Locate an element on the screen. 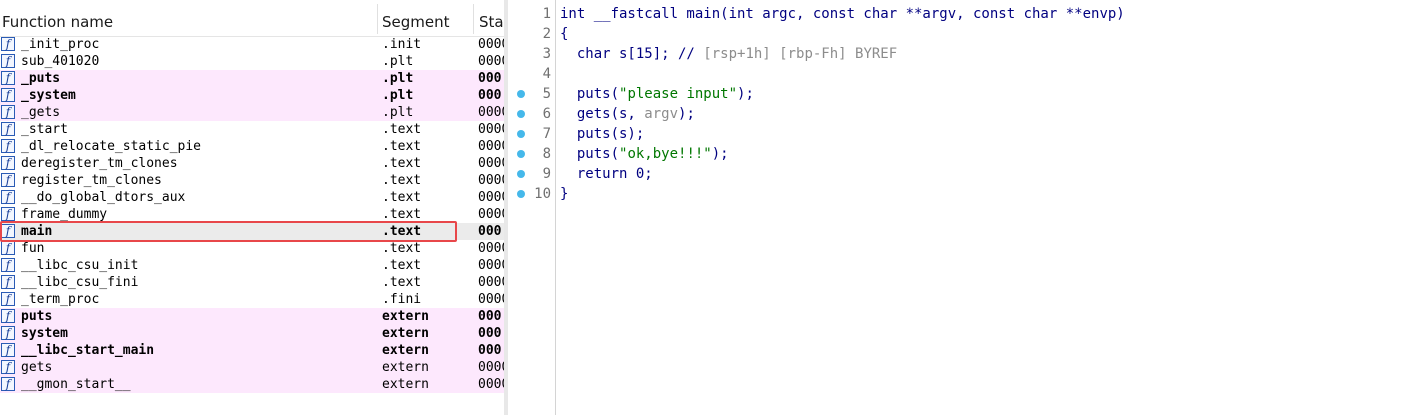 Image resolution: width=1426 pixels, height=415 pixels. code-line: 3 char s[15]; // [rsp+1h] [rbp-Fh] BYREF is located at coordinates (967, 54).